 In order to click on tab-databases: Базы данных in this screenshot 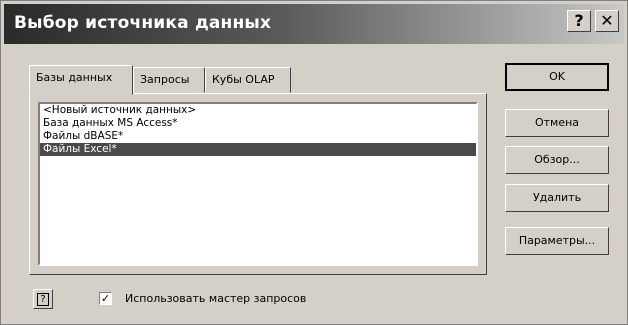, I will do `click(81, 80)`.